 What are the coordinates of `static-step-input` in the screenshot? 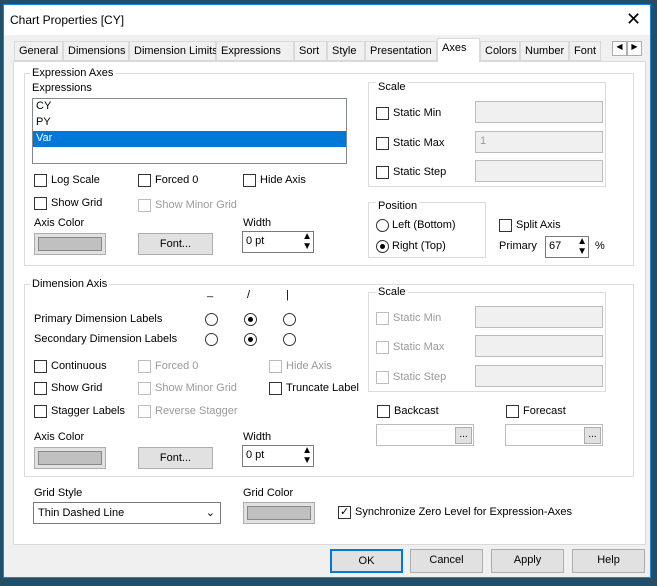 It's located at (539, 171).